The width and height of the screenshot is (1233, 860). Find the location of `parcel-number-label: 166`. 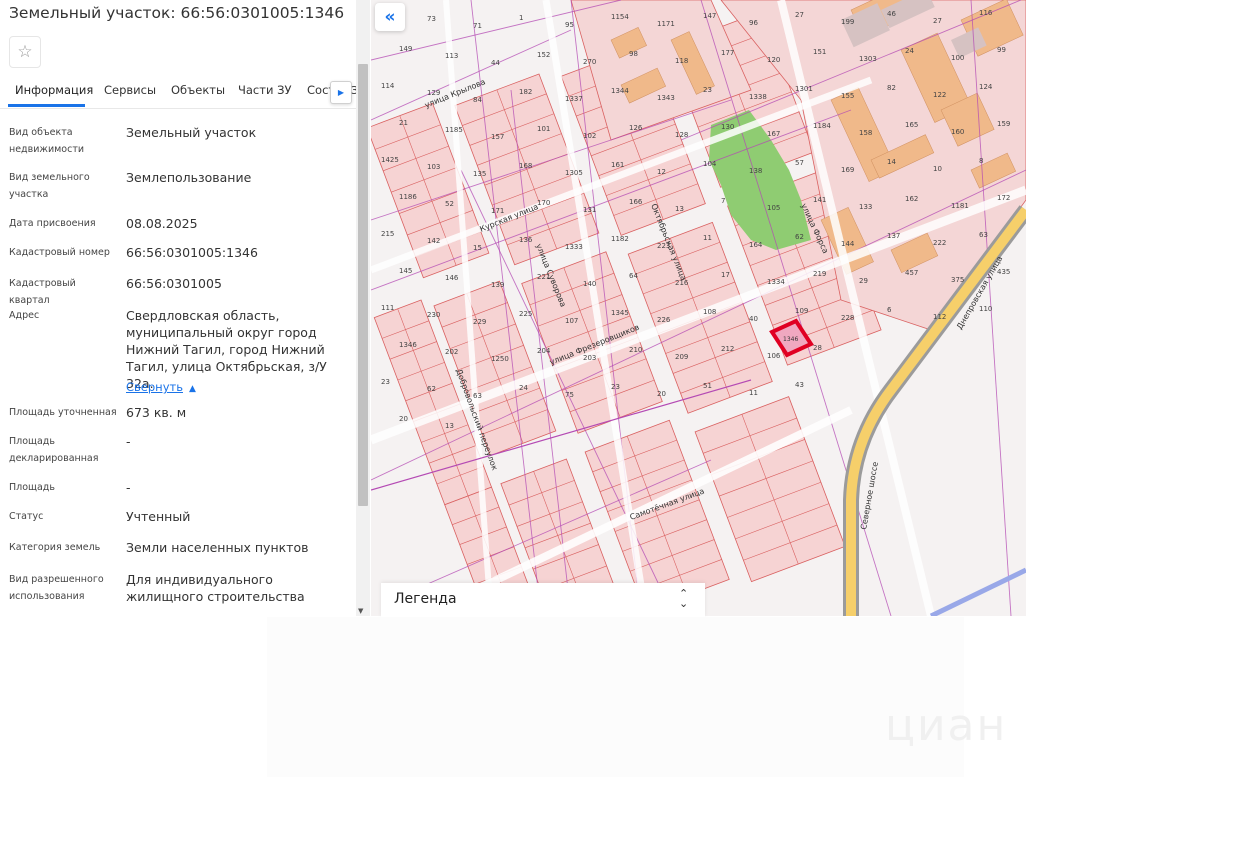

parcel-number-label: 166 is located at coordinates (636, 202).